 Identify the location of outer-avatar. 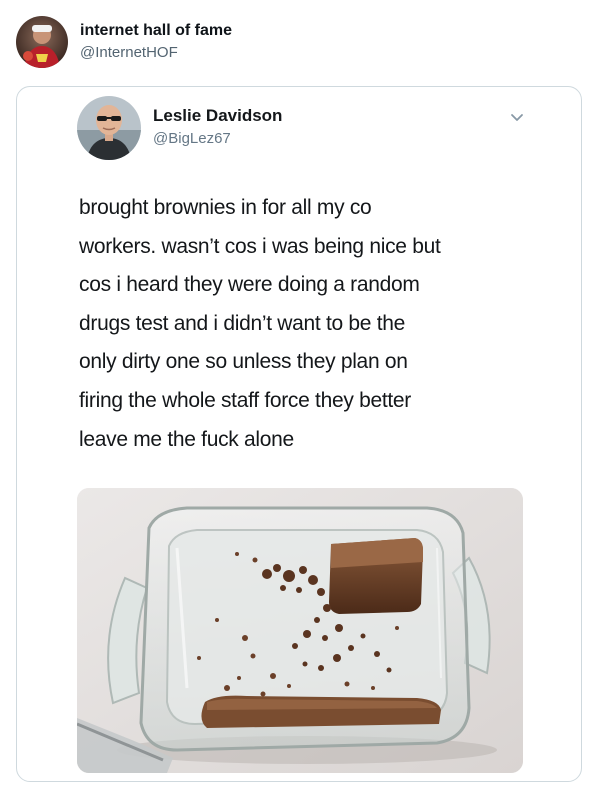
(42, 42).